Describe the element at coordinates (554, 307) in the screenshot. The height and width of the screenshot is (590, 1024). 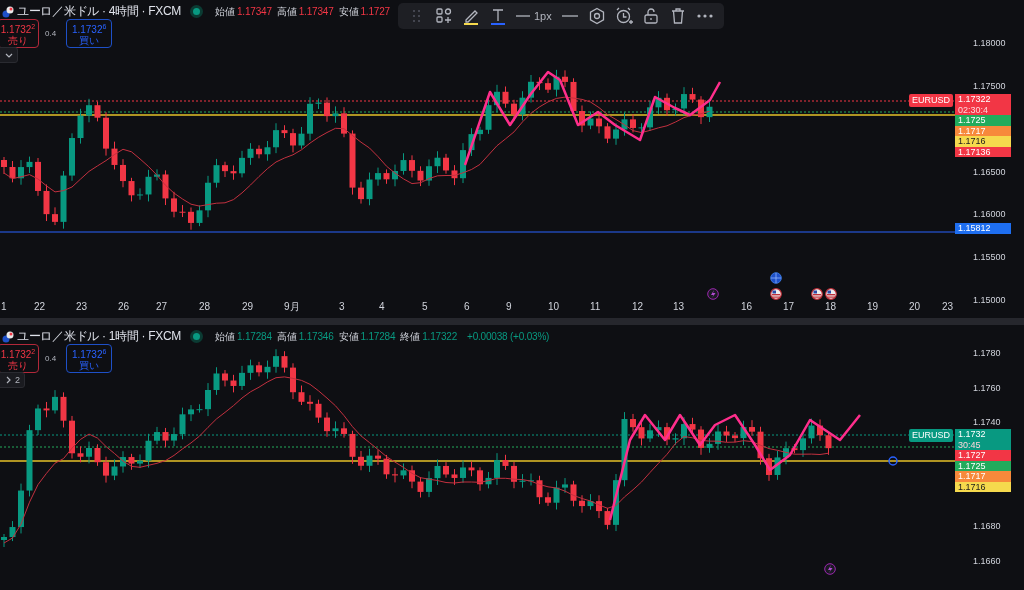
I see `date-label: 10` at that location.